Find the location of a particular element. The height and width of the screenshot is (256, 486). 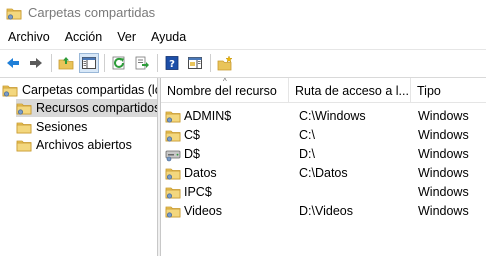

sort-ascending-icon: ^ is located at coordinates (225, 82).